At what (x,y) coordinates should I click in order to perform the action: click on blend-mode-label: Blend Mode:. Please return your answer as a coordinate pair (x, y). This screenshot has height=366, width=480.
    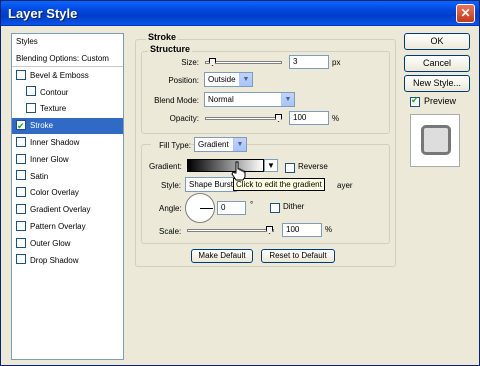
    Looking at the image, I should click on (176, 100).